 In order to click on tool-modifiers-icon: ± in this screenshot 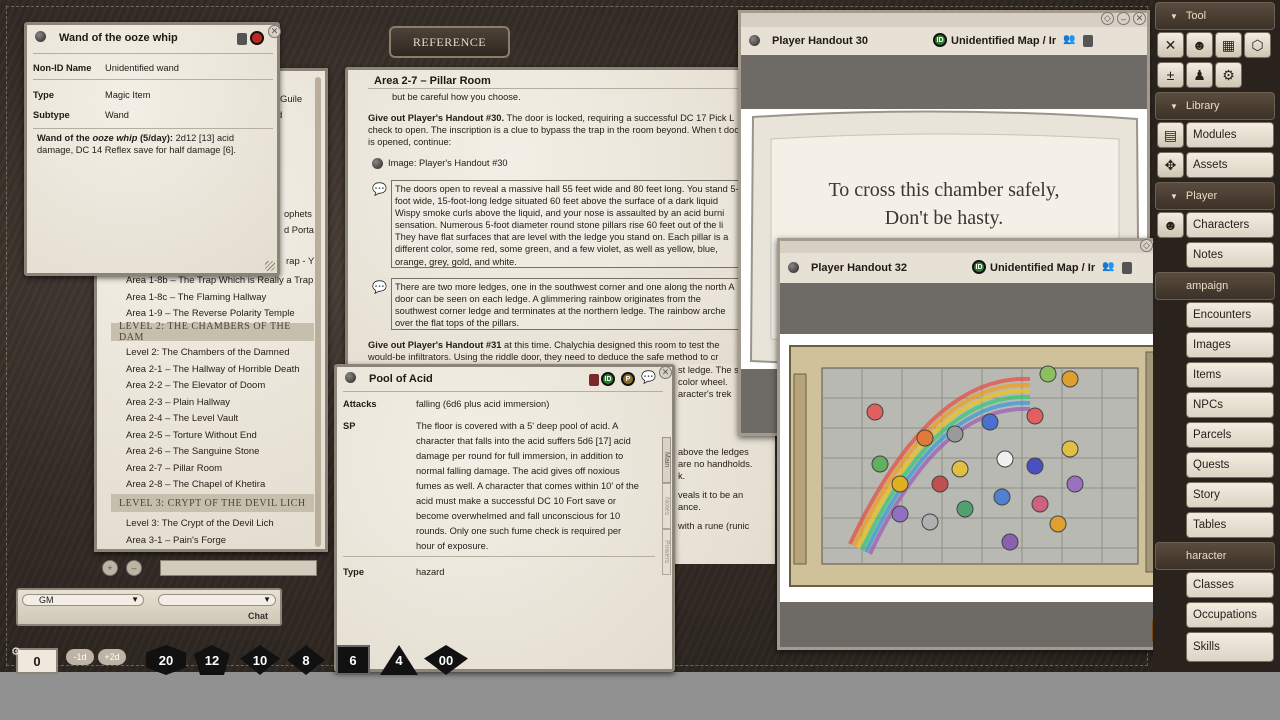, I will do `click(1170, 75)`.